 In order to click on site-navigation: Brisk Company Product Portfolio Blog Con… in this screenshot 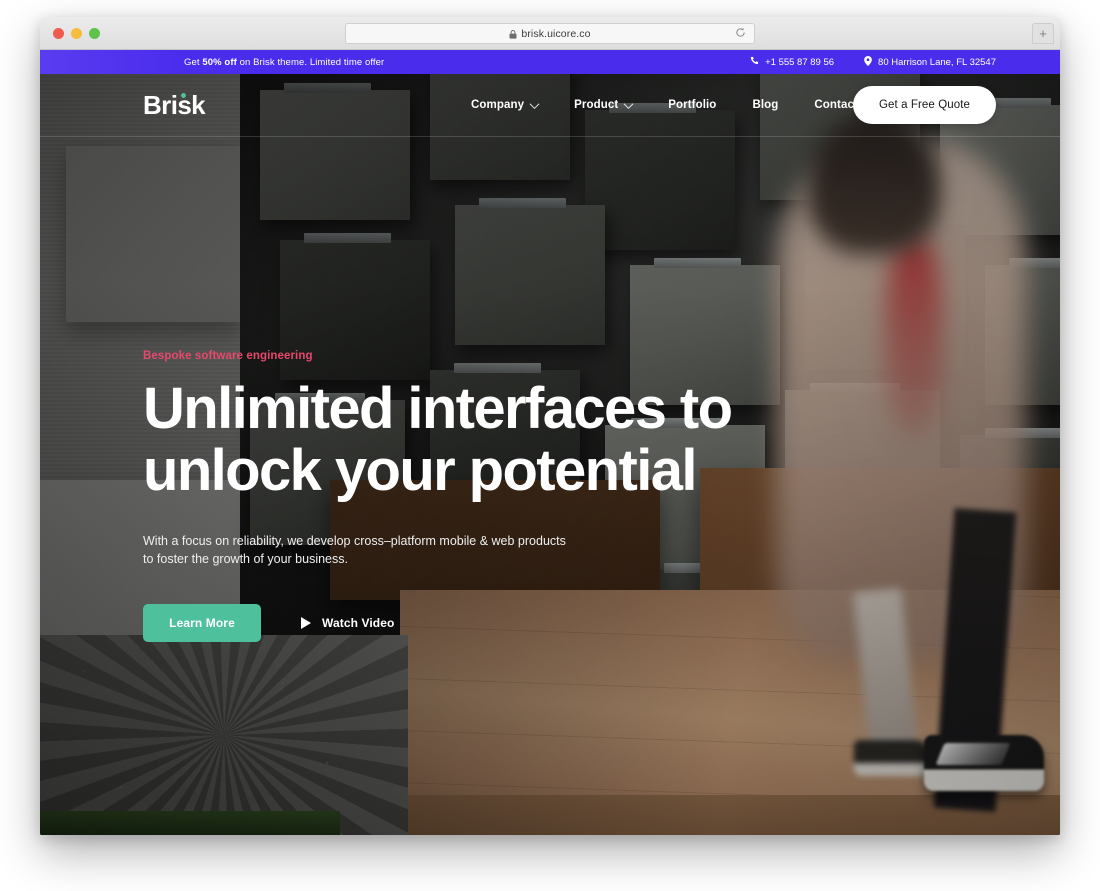, I will do `click(550, 105)`.